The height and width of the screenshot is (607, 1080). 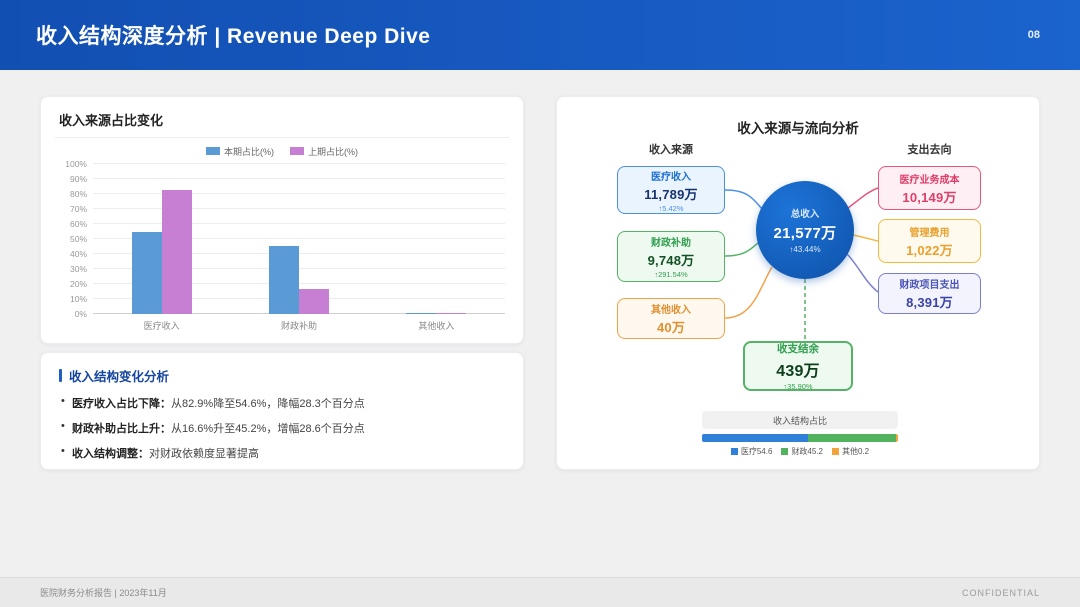 What do you see at coordinates (76, 164) in the screenshot?
I see `y-tick-label: 100%` at bounding box center [76, 164].